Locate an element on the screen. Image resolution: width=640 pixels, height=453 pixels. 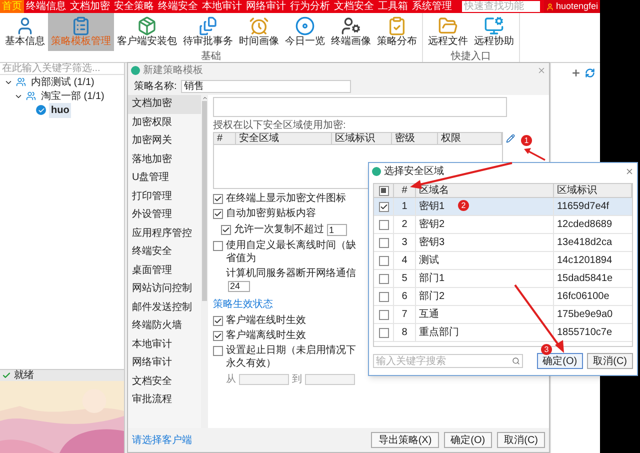
user-menu: huotengfei is located at coordinates (572, 6).